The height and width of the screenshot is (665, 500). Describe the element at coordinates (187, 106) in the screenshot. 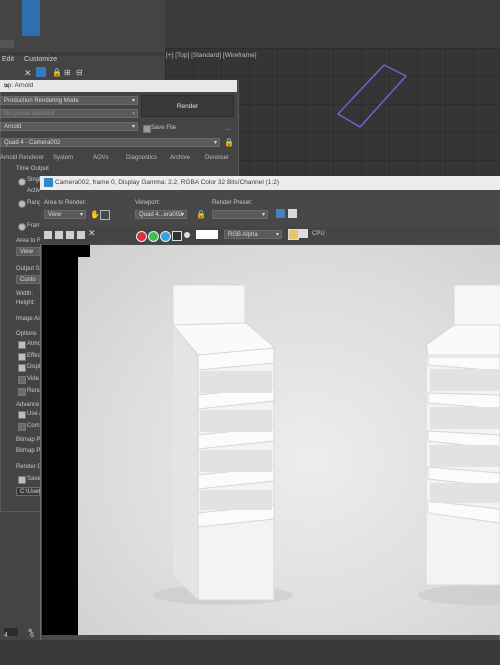

I see `render-button: Render` at that location.